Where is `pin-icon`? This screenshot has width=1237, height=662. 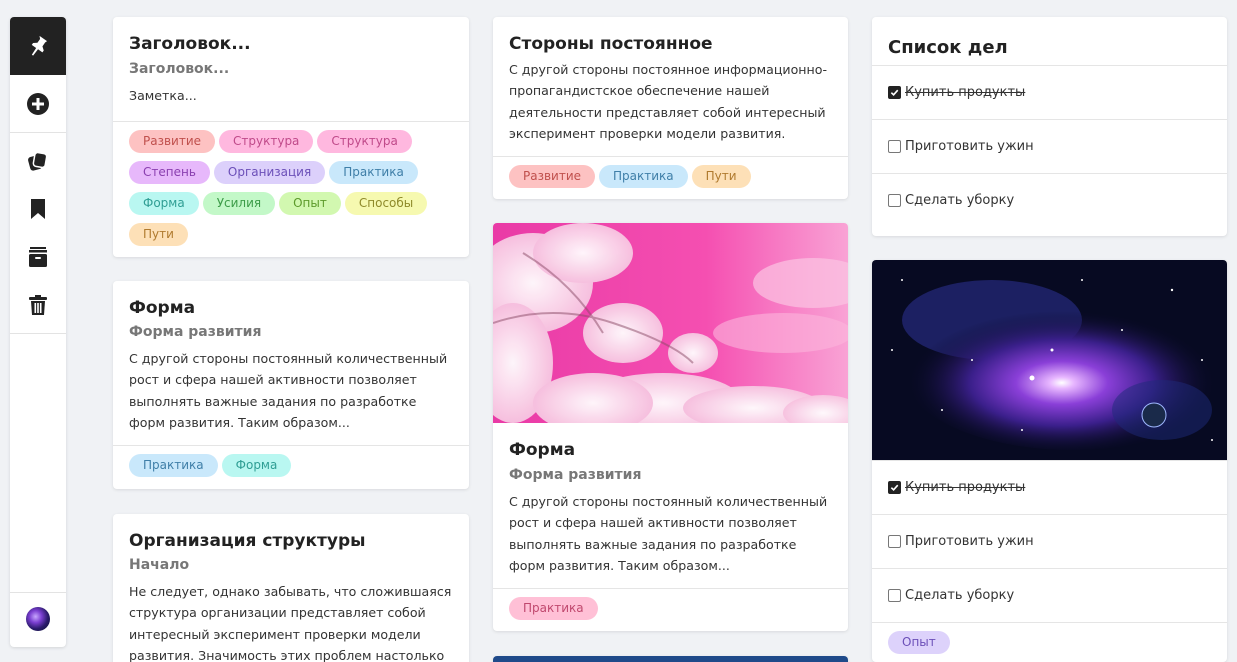
pin-icon is located at coordinates (39, 45).